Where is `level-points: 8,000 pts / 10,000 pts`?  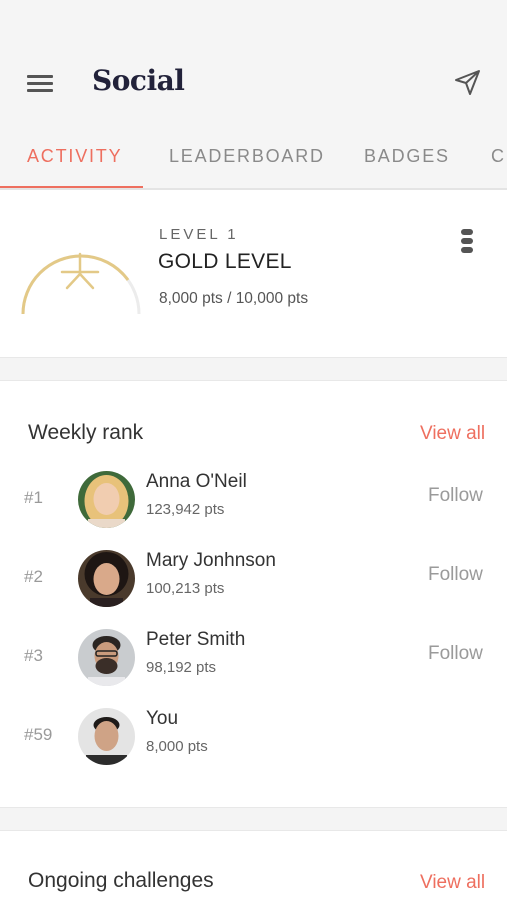
level-points: 8,000 pts / 10,000 pts is located at coordinates (234, 298).